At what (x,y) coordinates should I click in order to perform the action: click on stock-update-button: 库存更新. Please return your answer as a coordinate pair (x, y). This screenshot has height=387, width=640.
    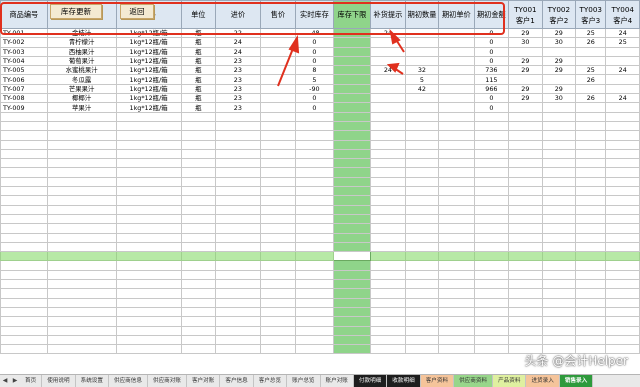
    Looking at the image, I should click on (76, 11).